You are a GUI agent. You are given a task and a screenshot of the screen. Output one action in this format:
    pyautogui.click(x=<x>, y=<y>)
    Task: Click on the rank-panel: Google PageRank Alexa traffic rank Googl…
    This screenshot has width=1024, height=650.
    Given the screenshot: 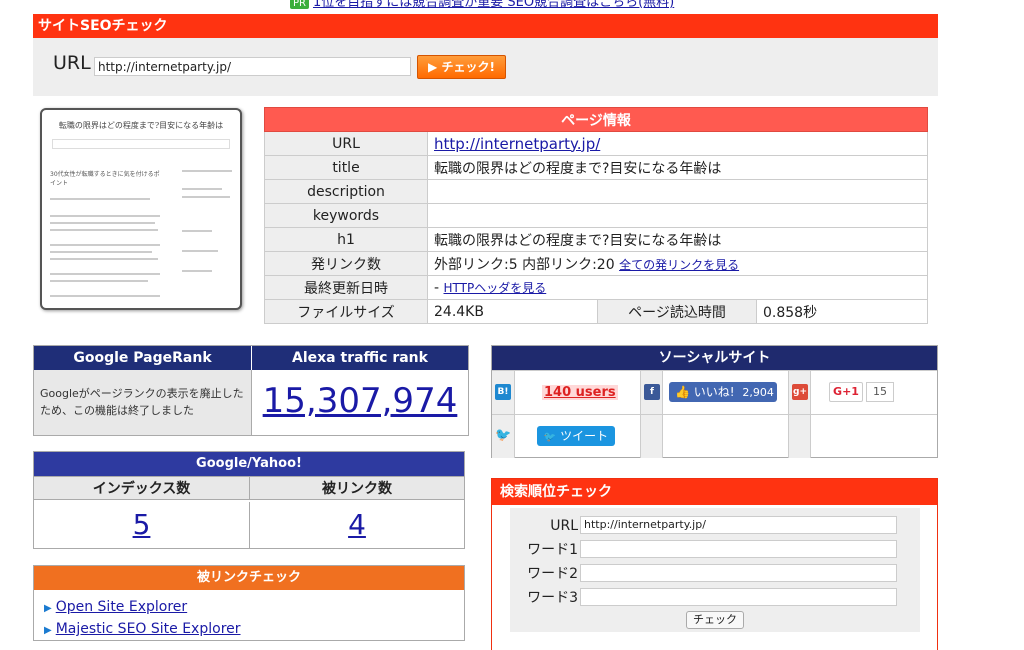 What is the action you would take?
    pyautogui.click(x=251, y=390)
    